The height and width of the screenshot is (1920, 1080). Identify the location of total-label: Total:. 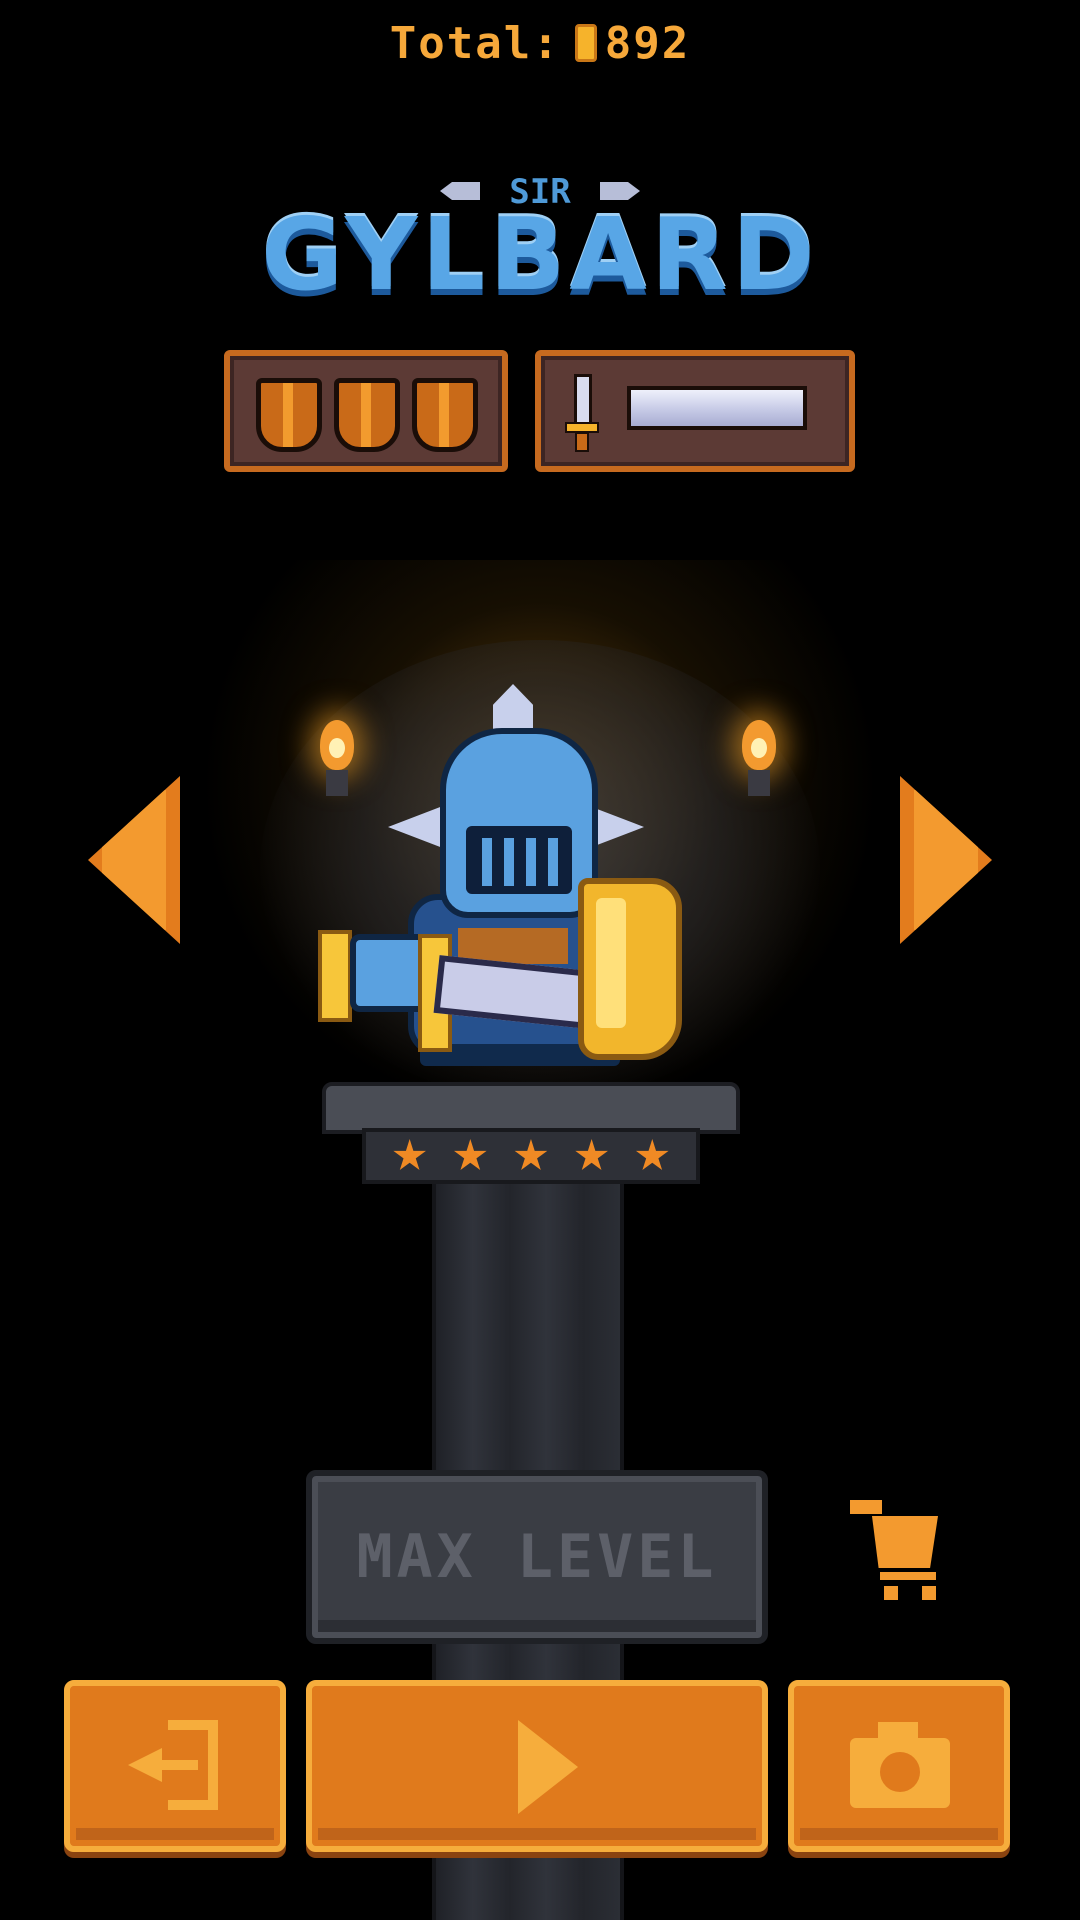
(475, 43).